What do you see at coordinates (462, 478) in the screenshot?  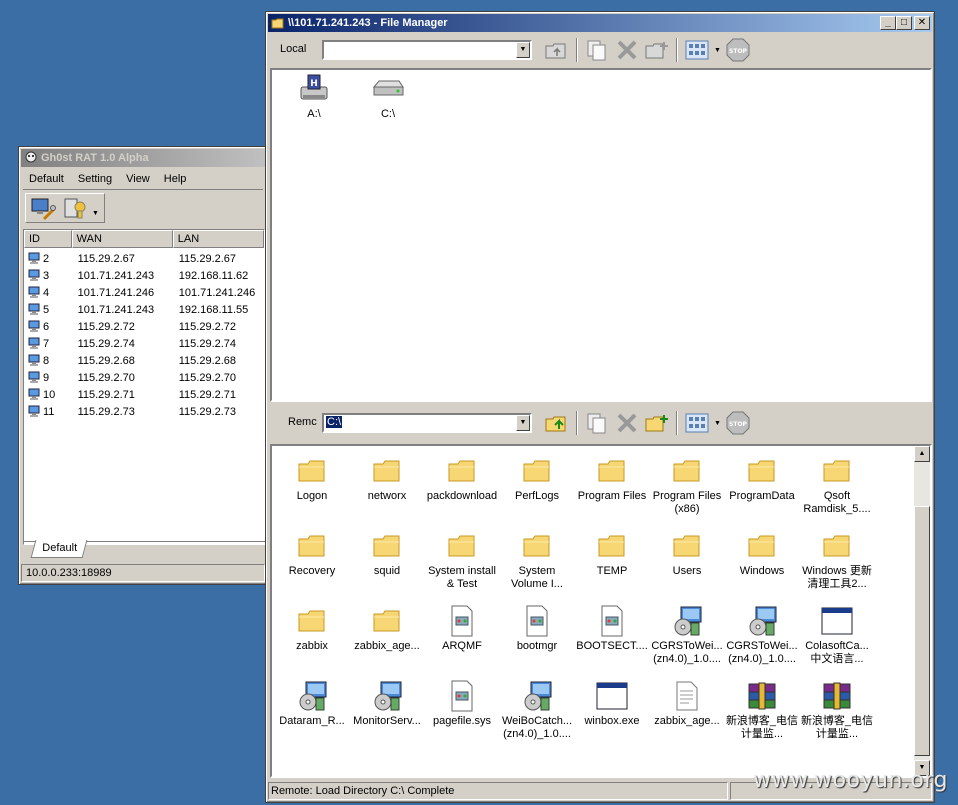 I see `file-item: packdownload` at bounding box center [462, 478].